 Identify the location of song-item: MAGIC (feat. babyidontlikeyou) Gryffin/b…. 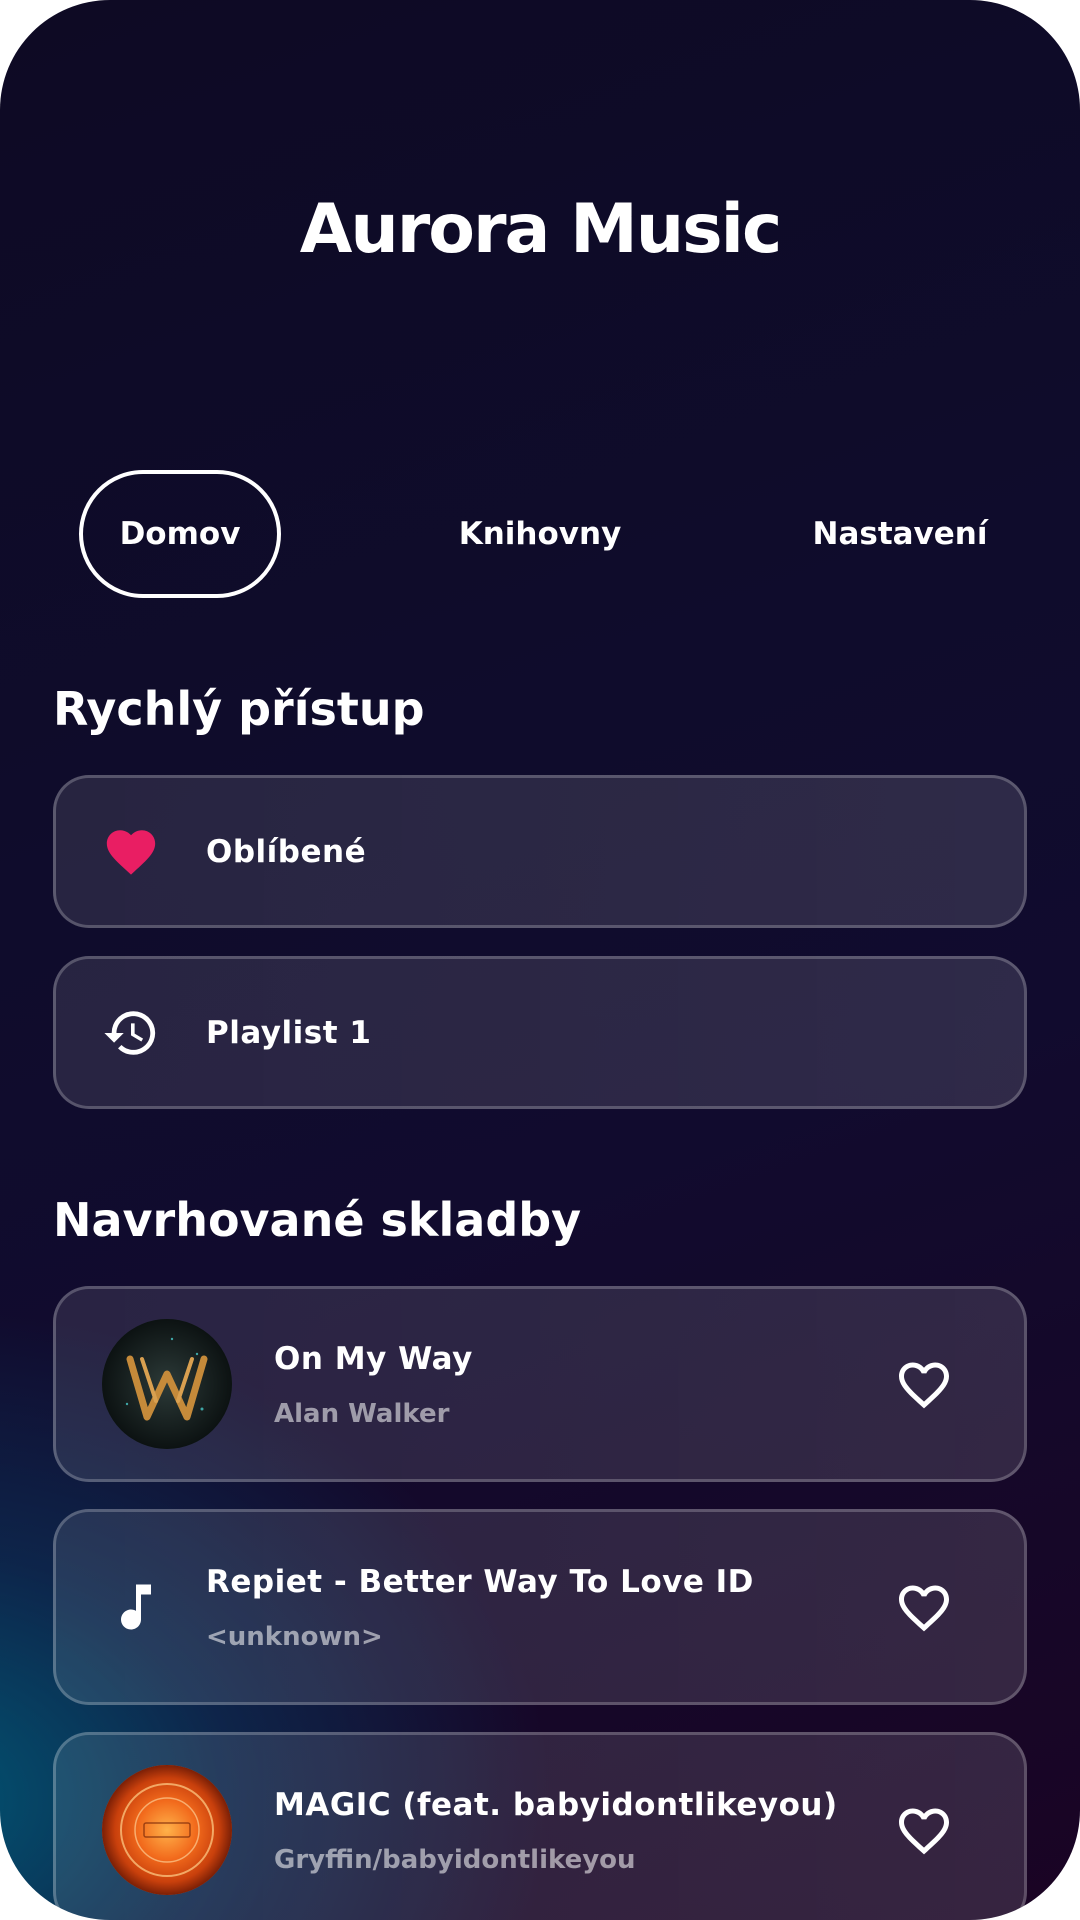
(540, 1826).